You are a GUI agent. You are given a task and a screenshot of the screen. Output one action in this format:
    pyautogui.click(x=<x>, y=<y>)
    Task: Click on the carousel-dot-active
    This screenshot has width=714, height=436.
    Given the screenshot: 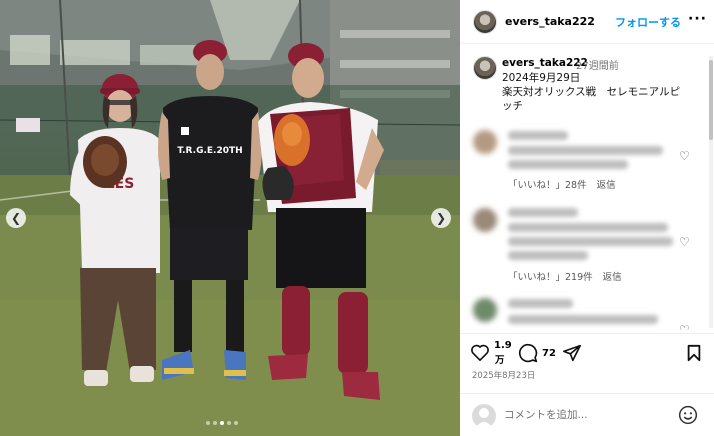 What is the action you would take?
    pyautogui.click(x=222, y=423)
    